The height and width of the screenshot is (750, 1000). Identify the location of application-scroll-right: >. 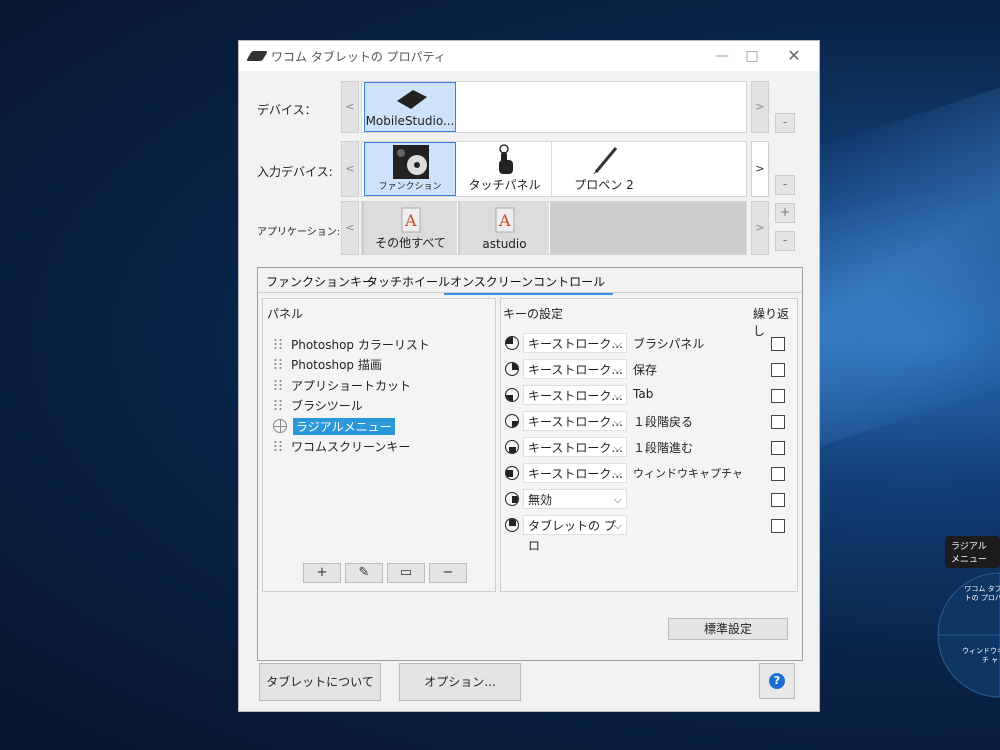
(760, 228).